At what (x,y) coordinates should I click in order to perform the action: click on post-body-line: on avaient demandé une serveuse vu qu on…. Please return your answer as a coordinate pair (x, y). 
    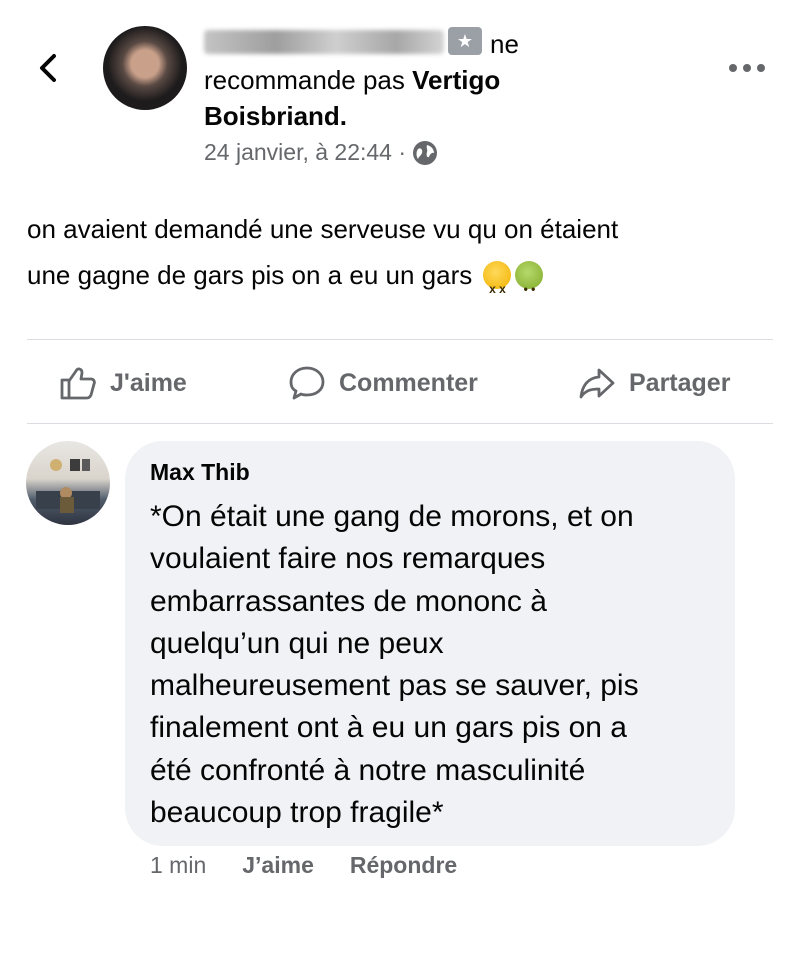
    Looking at the image, I should click on (323, 229).